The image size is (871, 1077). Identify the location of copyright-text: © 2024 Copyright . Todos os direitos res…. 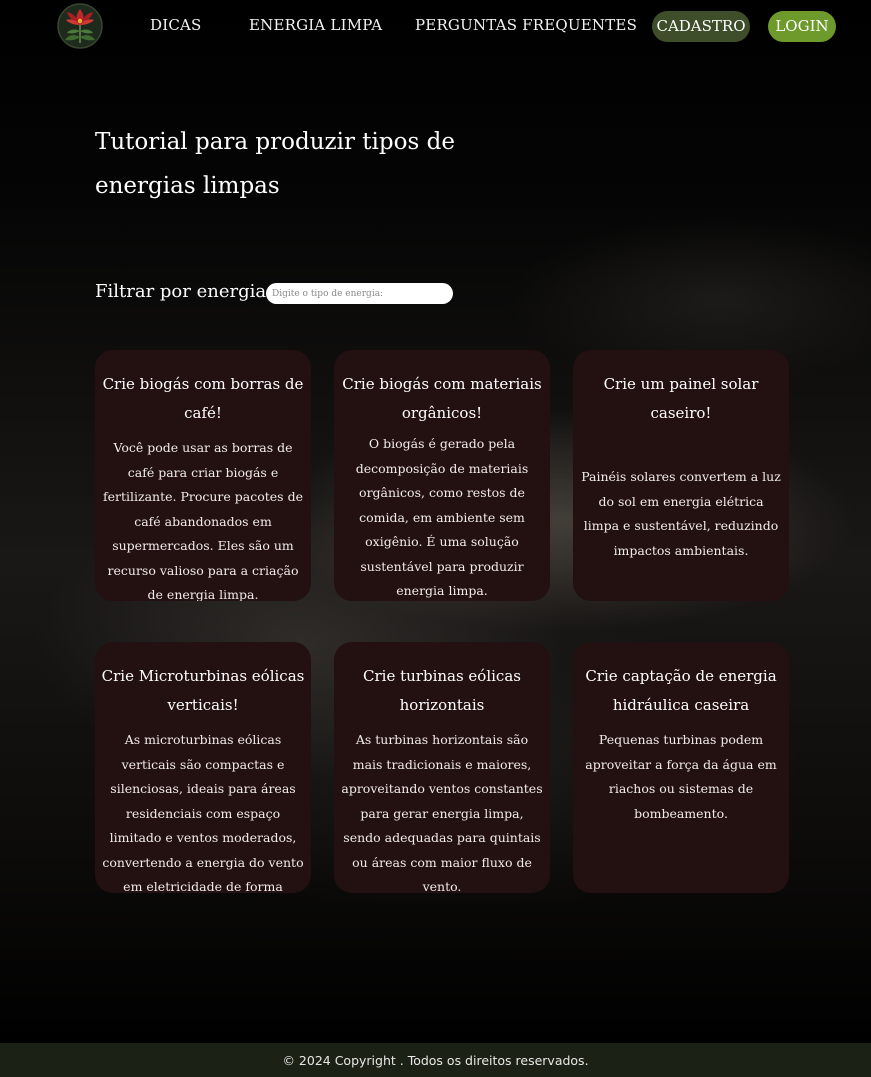
(435, 1060).